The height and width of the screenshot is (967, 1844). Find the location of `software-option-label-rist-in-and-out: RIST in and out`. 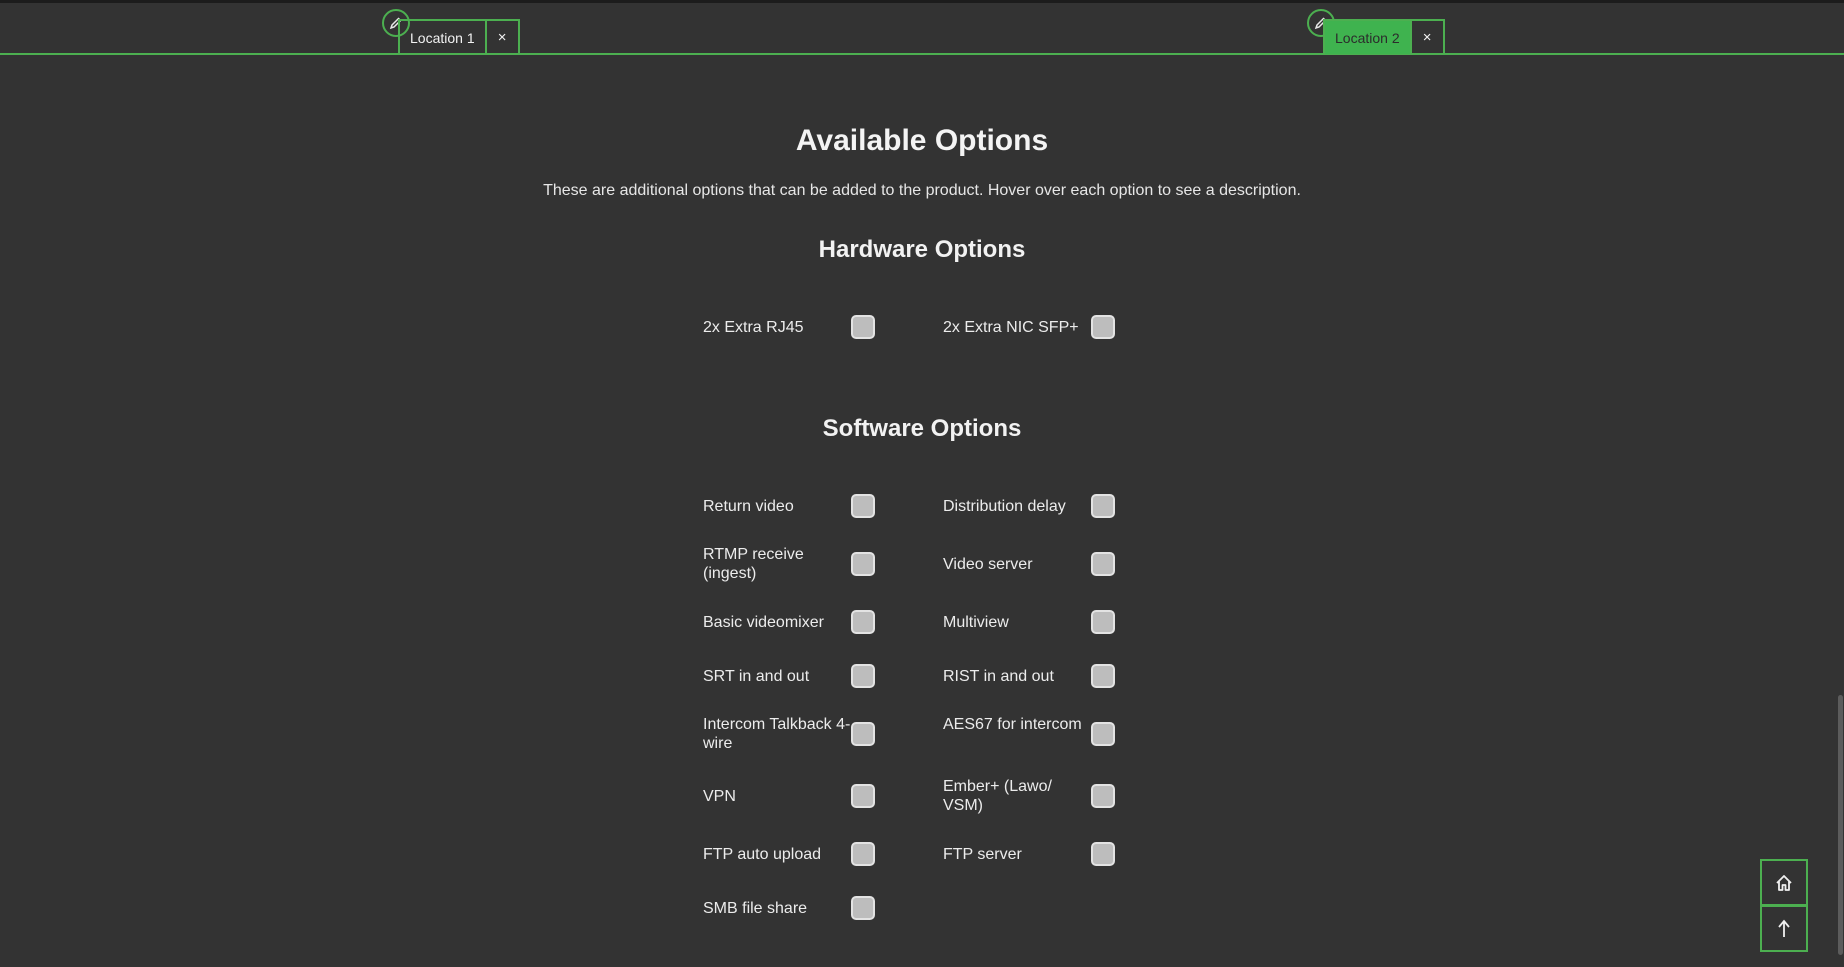

software-option-label-rist-in-and-out: RIST in and out is located at coordinates (998, 676).